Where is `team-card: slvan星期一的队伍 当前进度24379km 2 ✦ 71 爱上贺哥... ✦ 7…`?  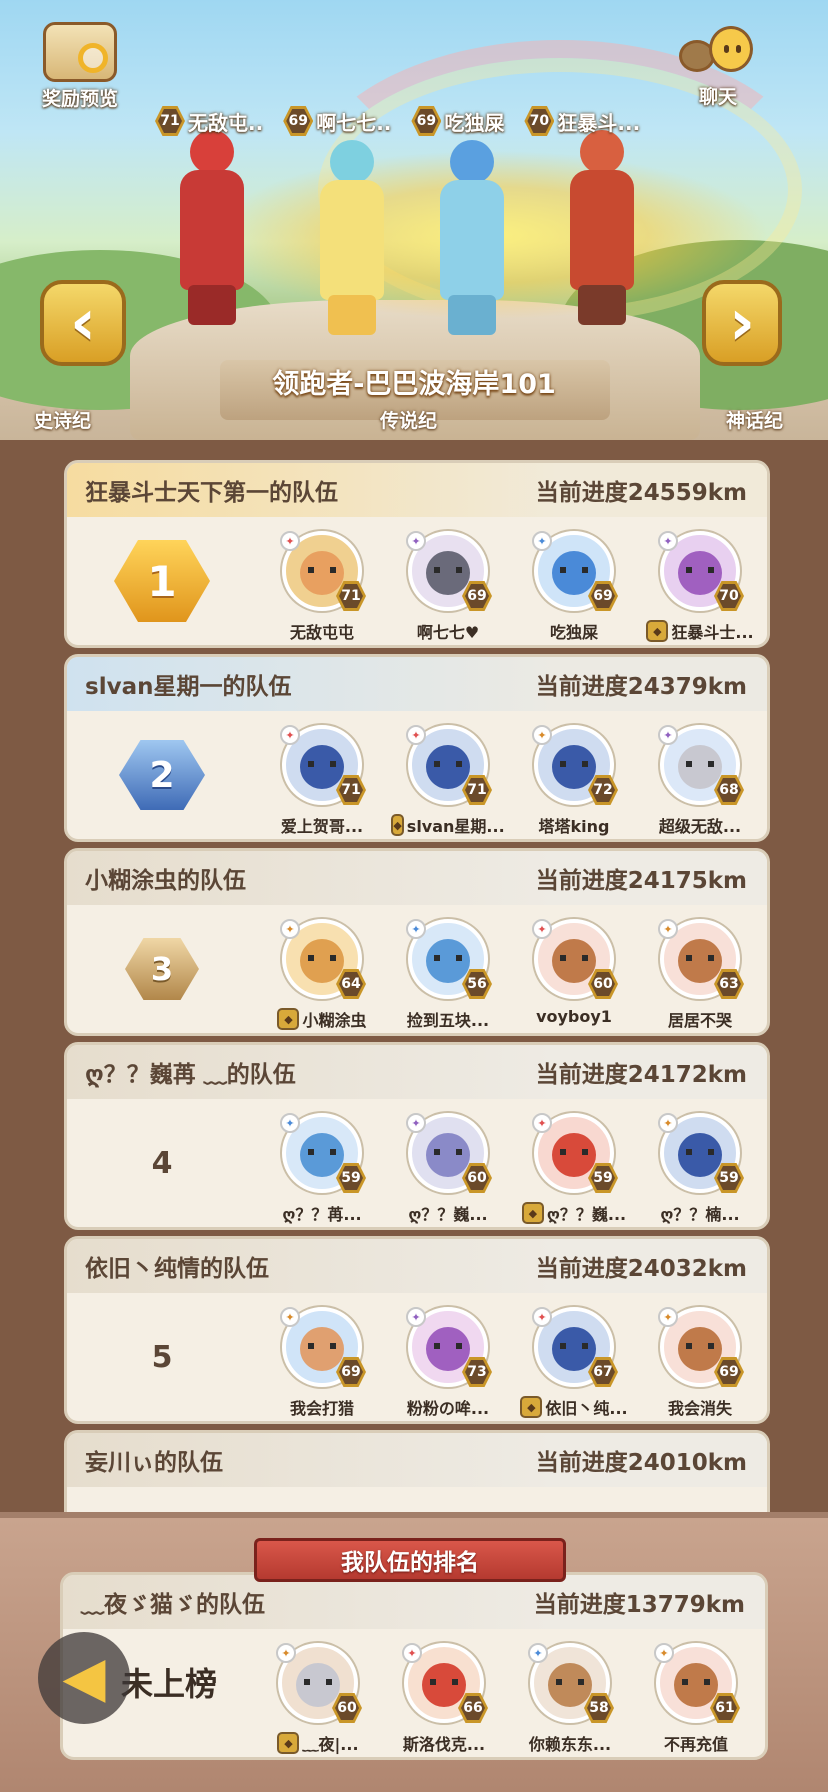 team-card: slvan星期一的队伍 当前进度24379km 2 ✦ 71 爱上贺哥... ✦ 7… is located at coordinates (417, 748).